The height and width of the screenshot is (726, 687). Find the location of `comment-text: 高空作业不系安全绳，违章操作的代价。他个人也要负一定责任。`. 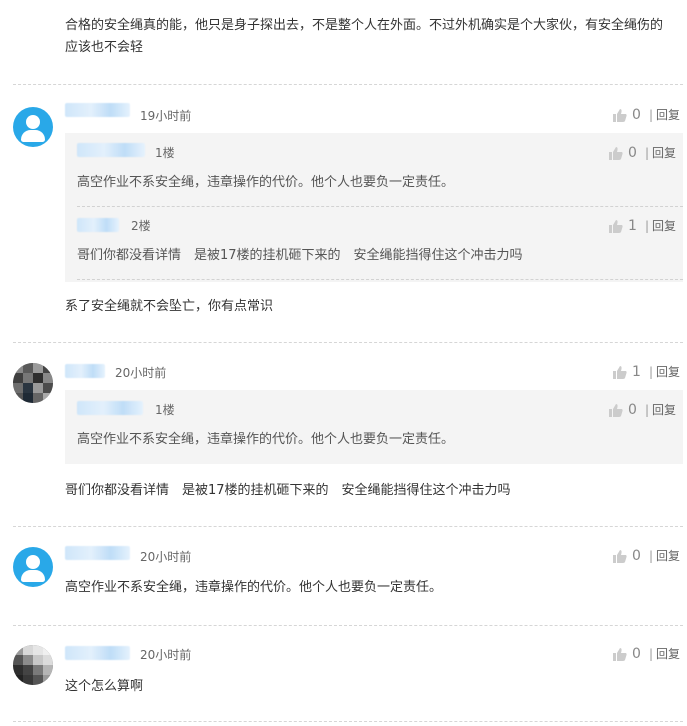

comment-text: 高空作业不系安全绳，违章操作的代价。他个人也要负一定责任。 is located at coordinates (254, 587).